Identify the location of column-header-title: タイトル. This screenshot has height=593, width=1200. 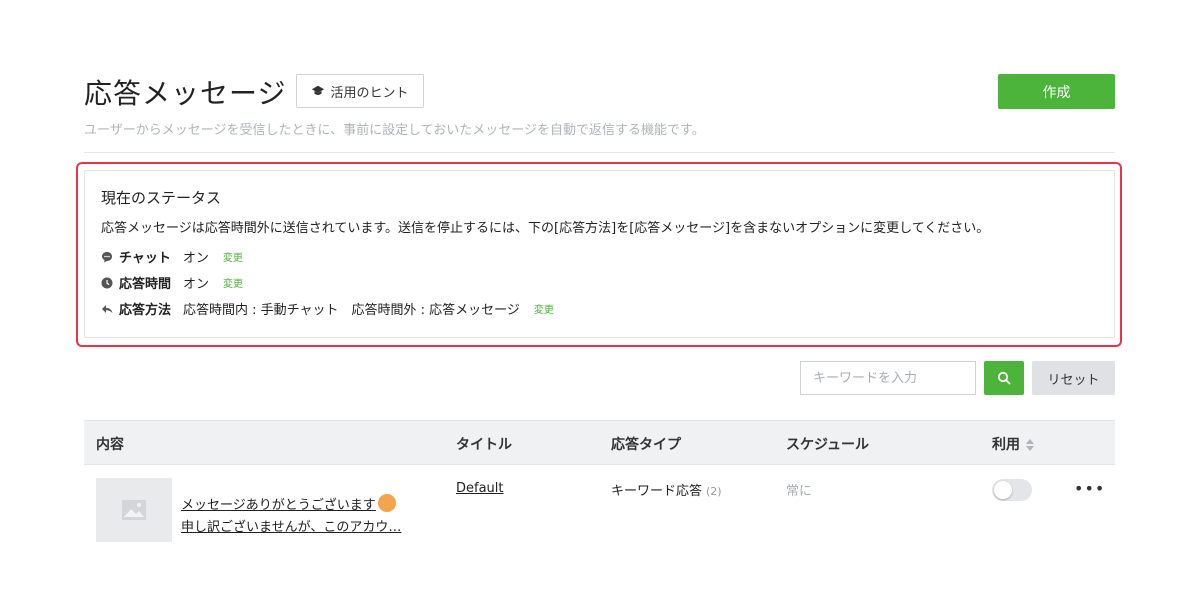
(484, 445).